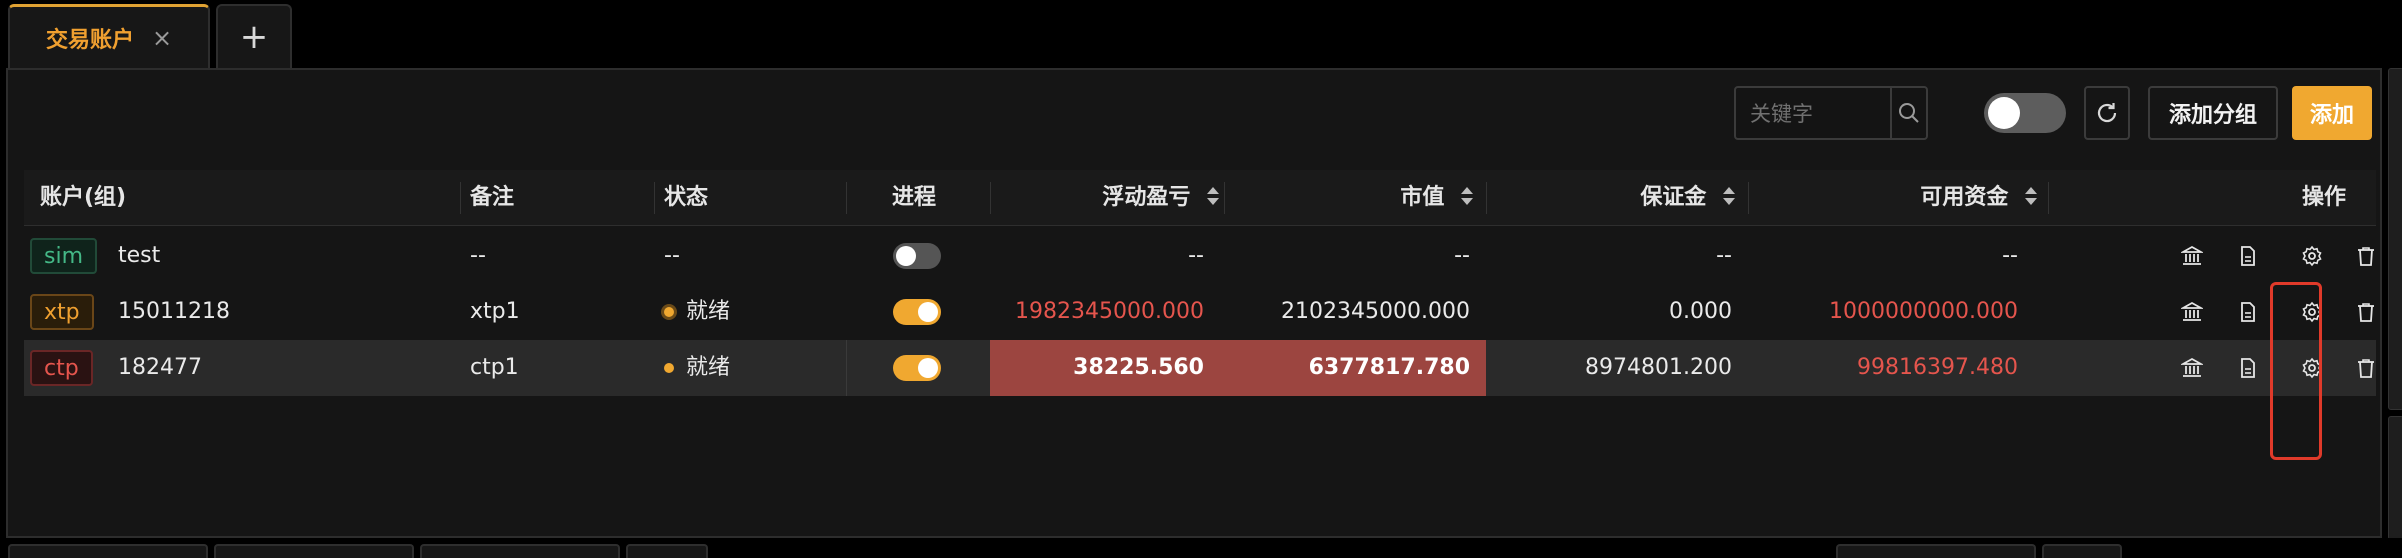 The width and height of the screenshot is (2402, 558). I want to click on display-toggle, so click(2025, 113).